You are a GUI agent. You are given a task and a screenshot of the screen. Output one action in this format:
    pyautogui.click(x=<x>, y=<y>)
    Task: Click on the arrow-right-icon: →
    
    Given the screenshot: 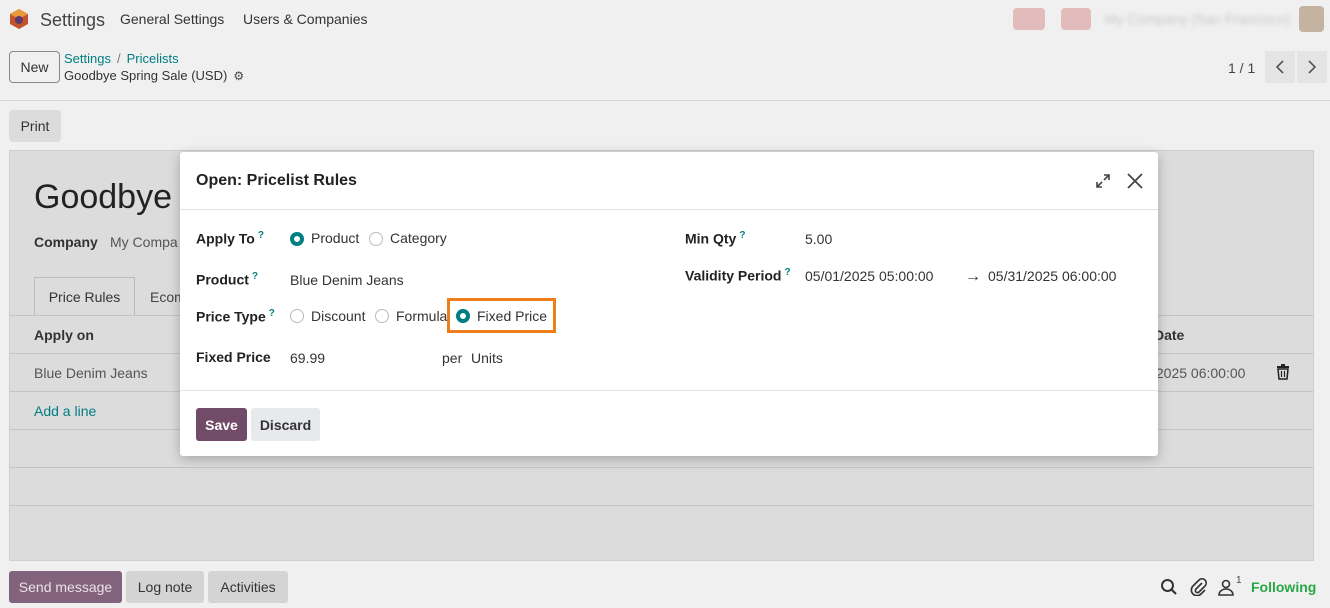 What is the action you would take?
    pyautogui.click(x=973, y=276)
    